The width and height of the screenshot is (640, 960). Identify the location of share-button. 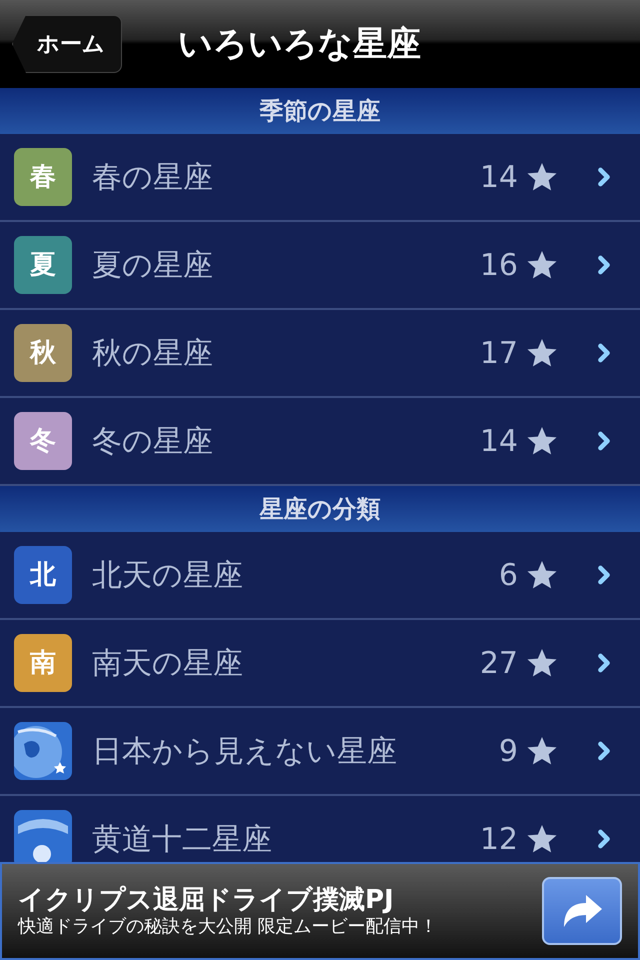
(582, 911).